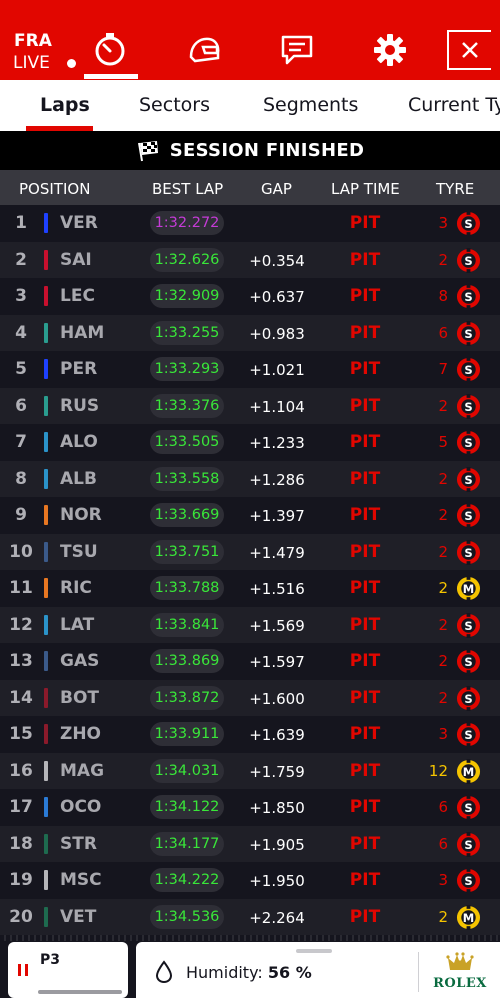  Describe the element at coordinates (390, 50) in the screenshot. I see `gear-icon` at that location.